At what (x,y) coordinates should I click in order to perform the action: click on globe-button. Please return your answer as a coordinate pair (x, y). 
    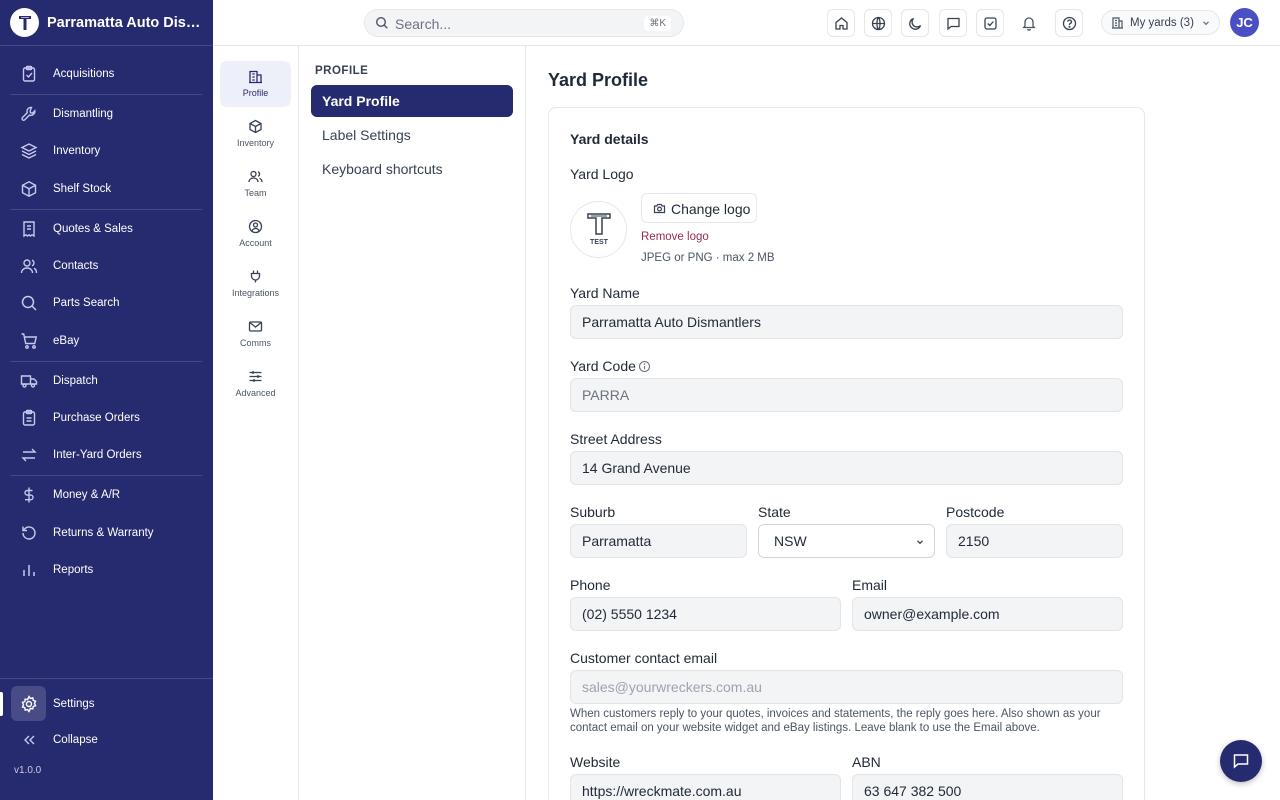
    Looking at the image, I should click on (878, 23).